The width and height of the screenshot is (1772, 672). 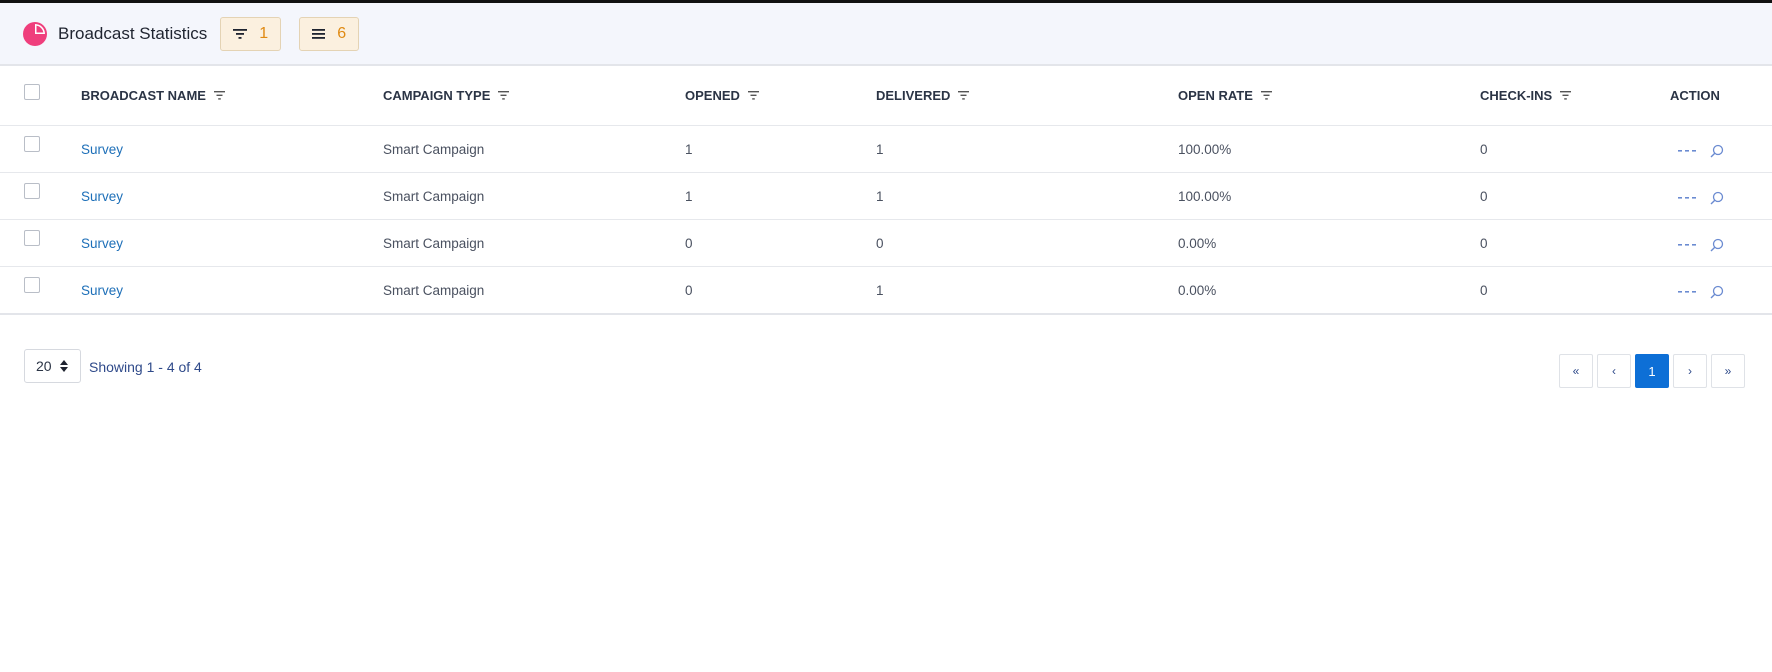 I want to click on sort-arrows-icon, so click(x=63, y=366).